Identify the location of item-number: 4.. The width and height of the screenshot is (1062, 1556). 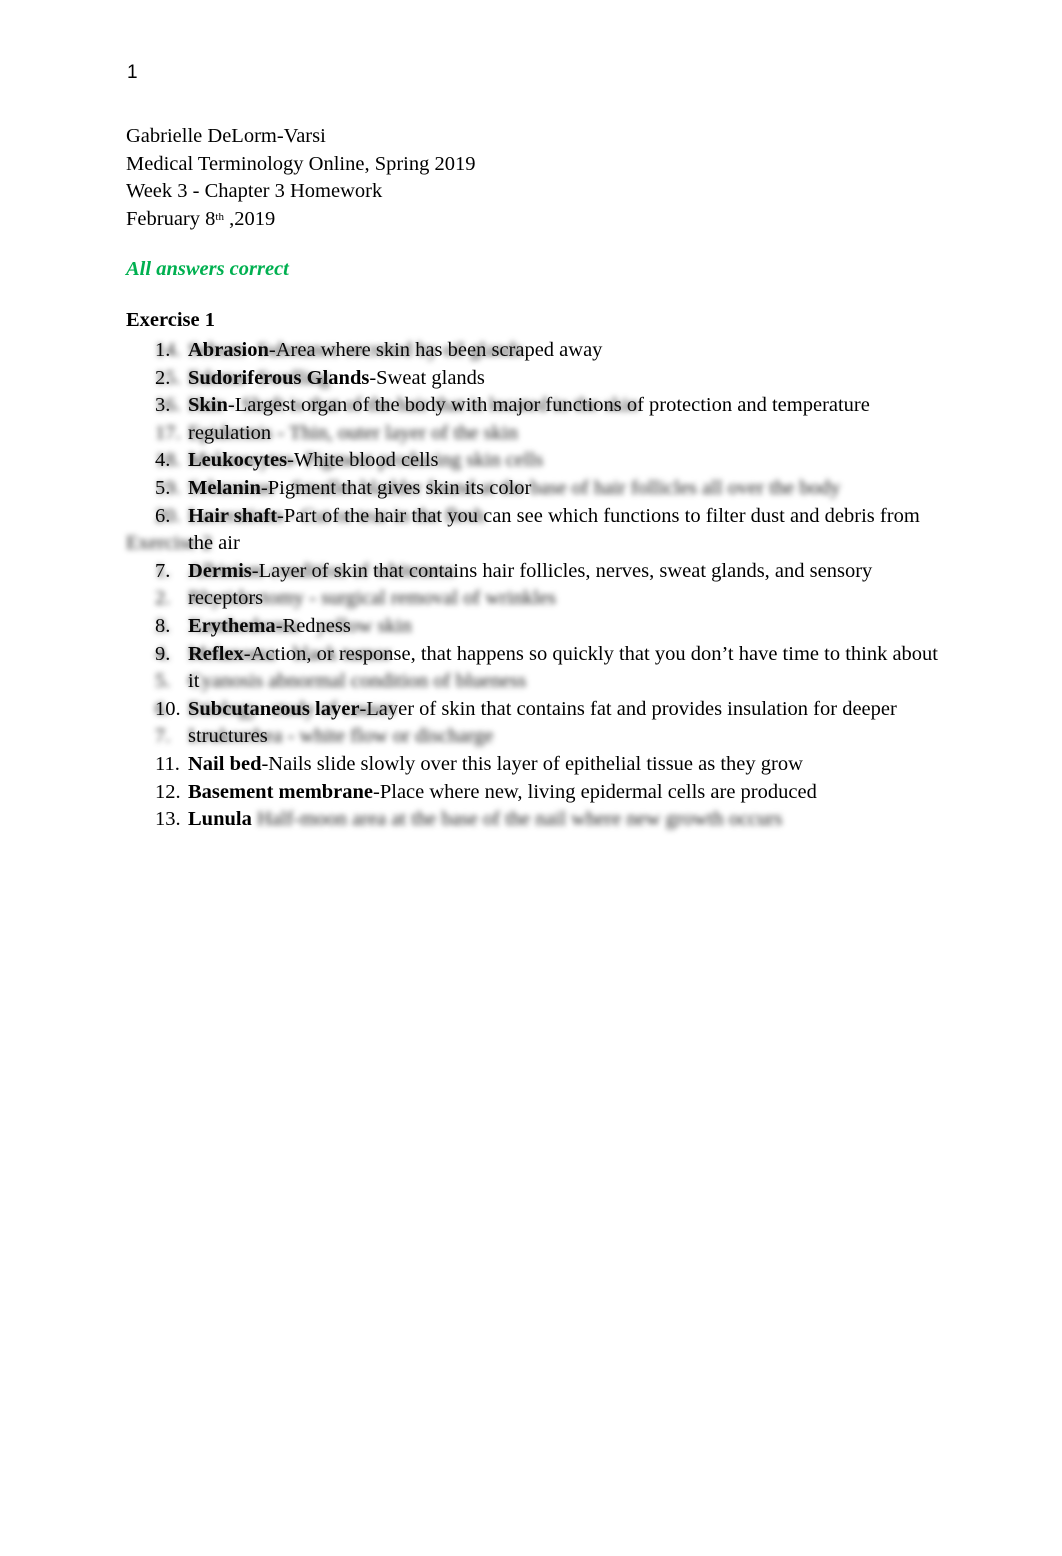
(163, 653).